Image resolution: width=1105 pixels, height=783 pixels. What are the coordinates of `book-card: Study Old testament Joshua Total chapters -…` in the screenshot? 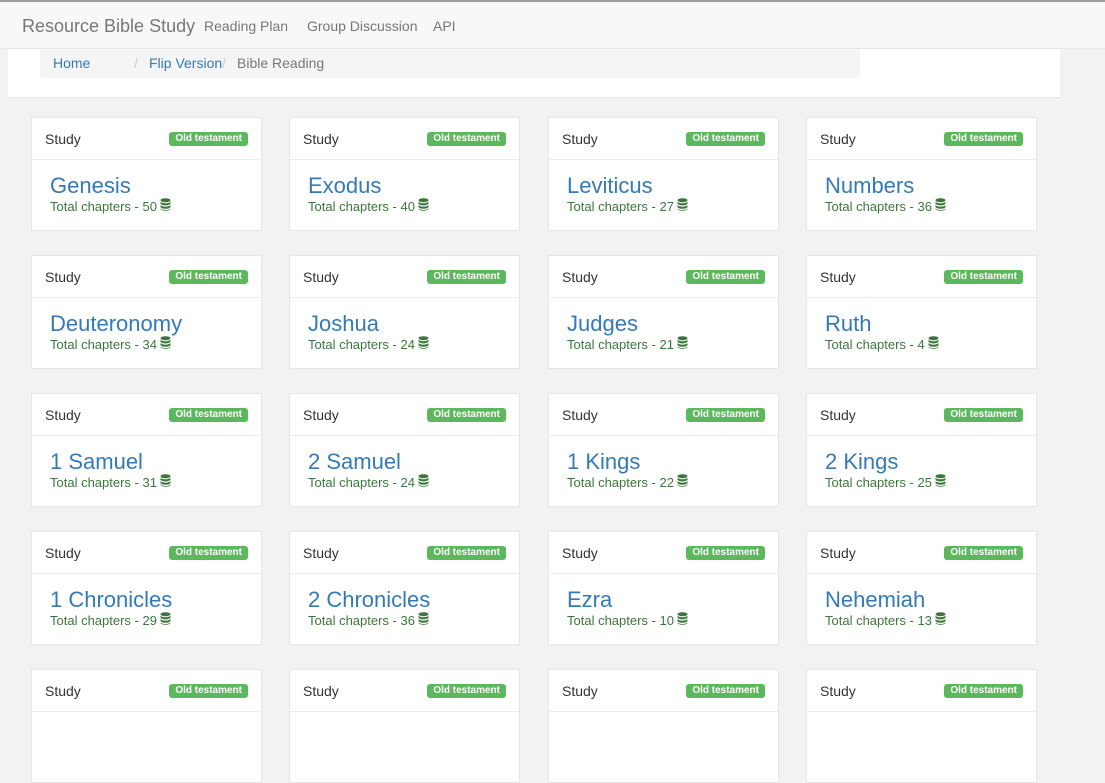 It's located at (404, 312).